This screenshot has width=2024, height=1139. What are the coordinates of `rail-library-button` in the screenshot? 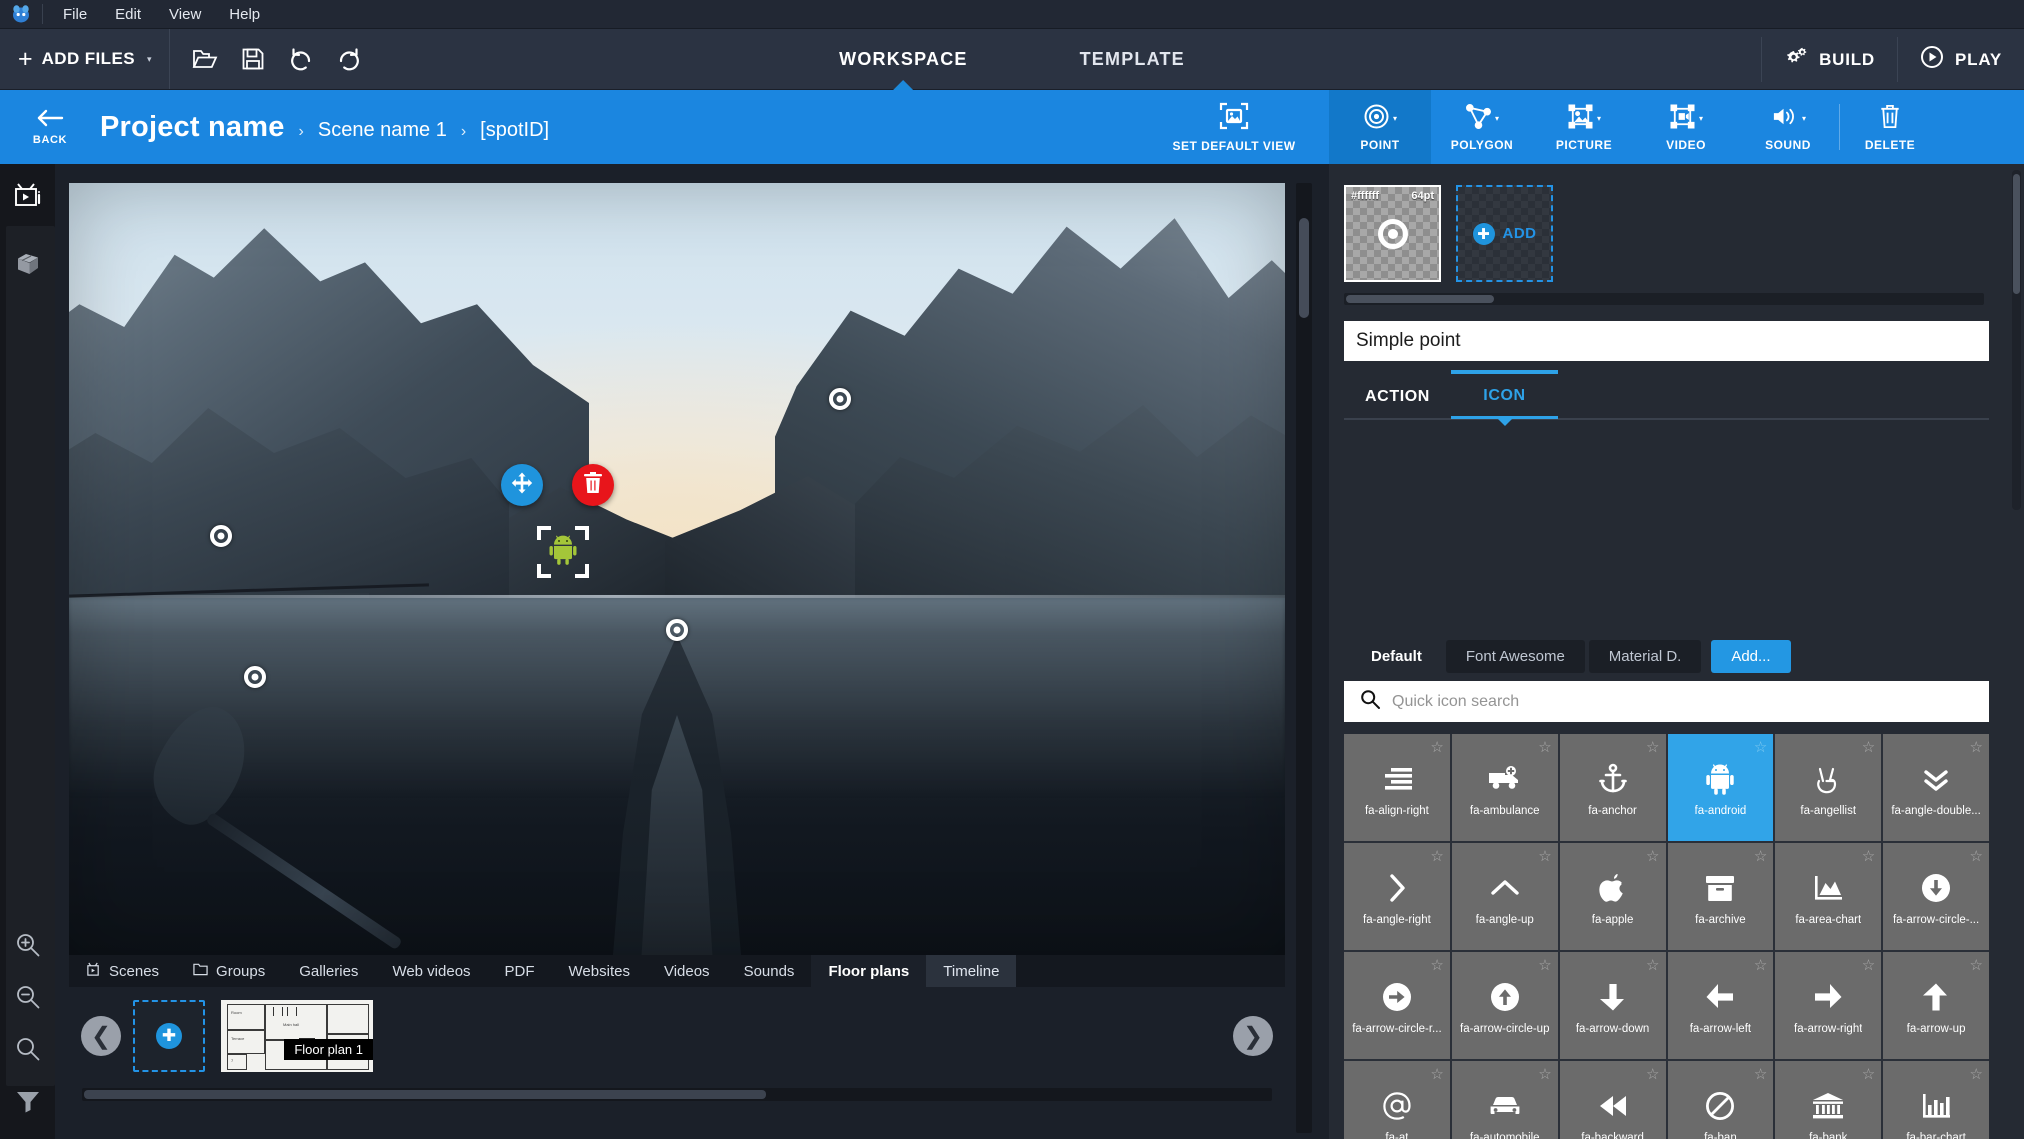 It's located at (27, 266).